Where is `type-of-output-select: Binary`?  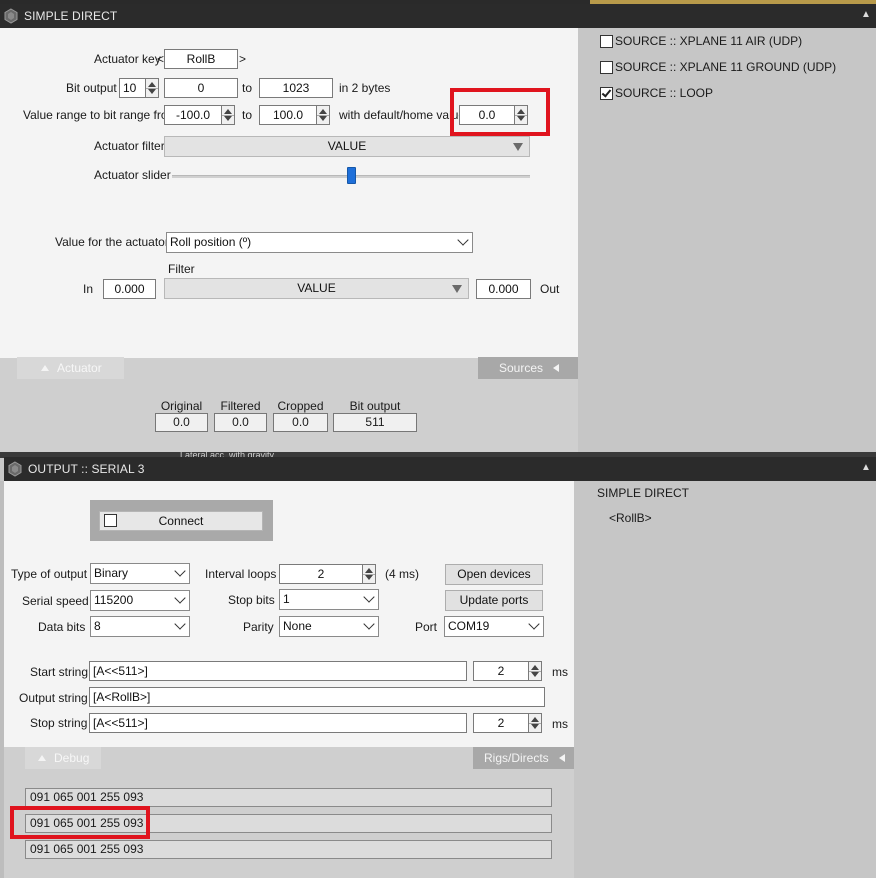 type-of-output-select: Binary is located at coordinates (140, 573).